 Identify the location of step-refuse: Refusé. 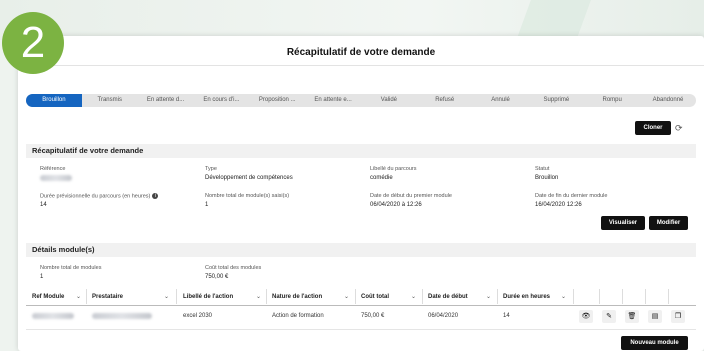
(445, 100).